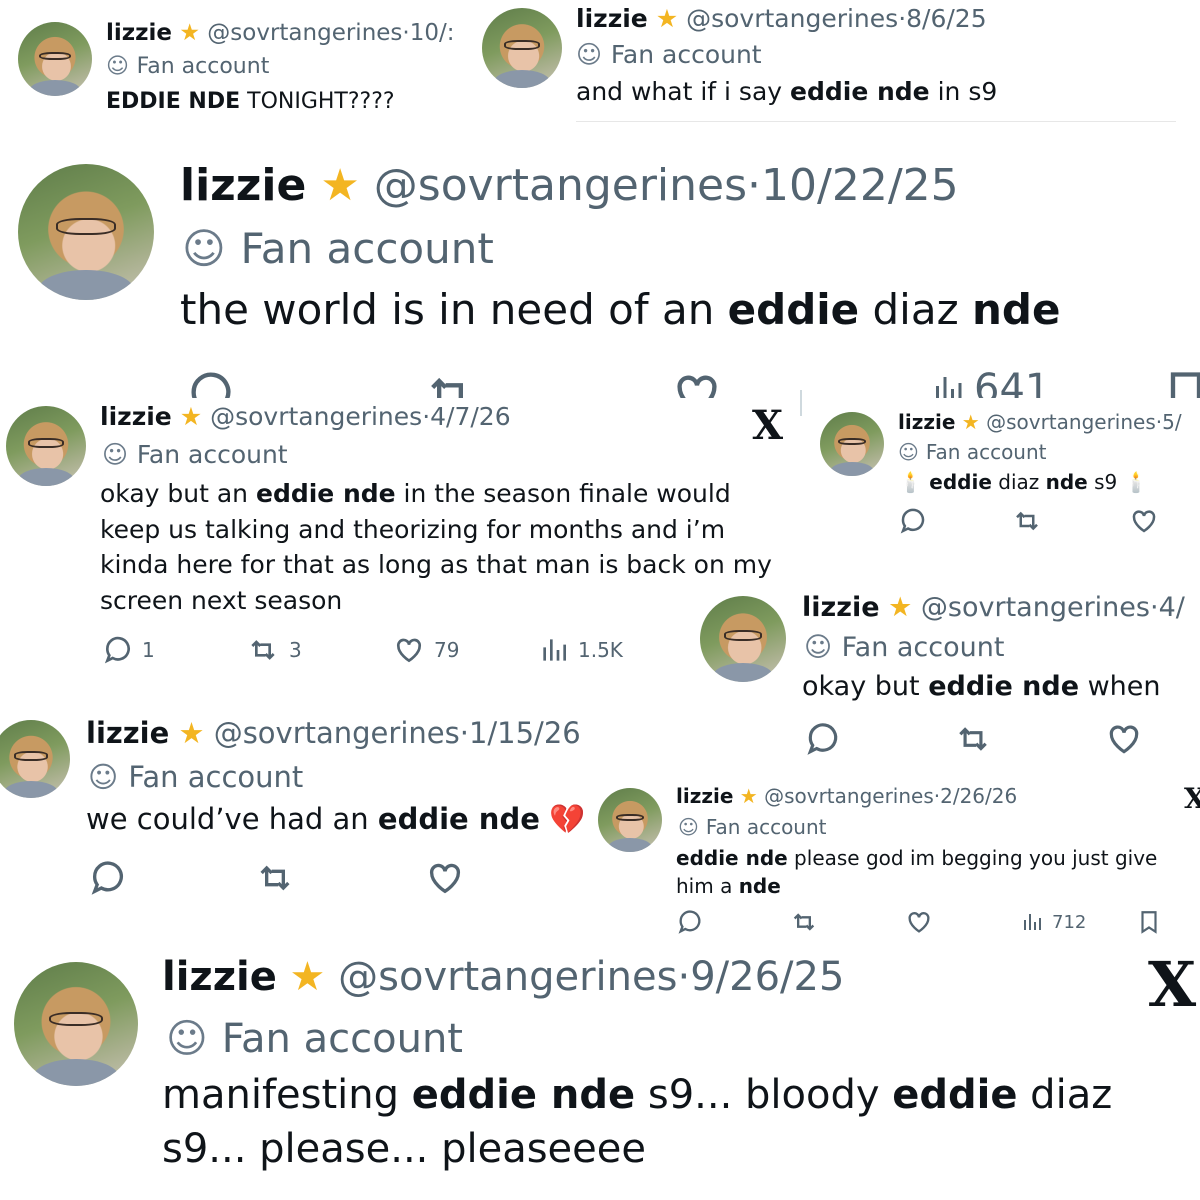 Image resolution: width=1200 pixels, height=1200 pixels. I want to click on text-segment: manifesting, so click(287, 1095).